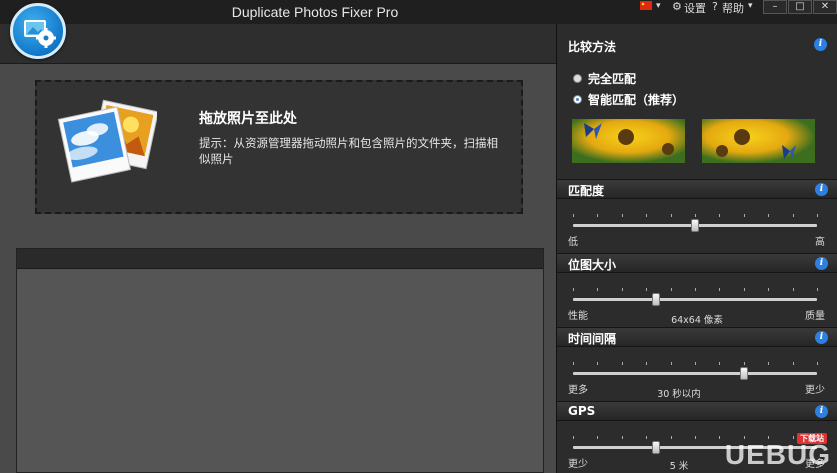 The width and height of the screenshot is (837, 473). Describe the element at coordinates (280, 259) in the screenshot. I see `results-header` at that location.